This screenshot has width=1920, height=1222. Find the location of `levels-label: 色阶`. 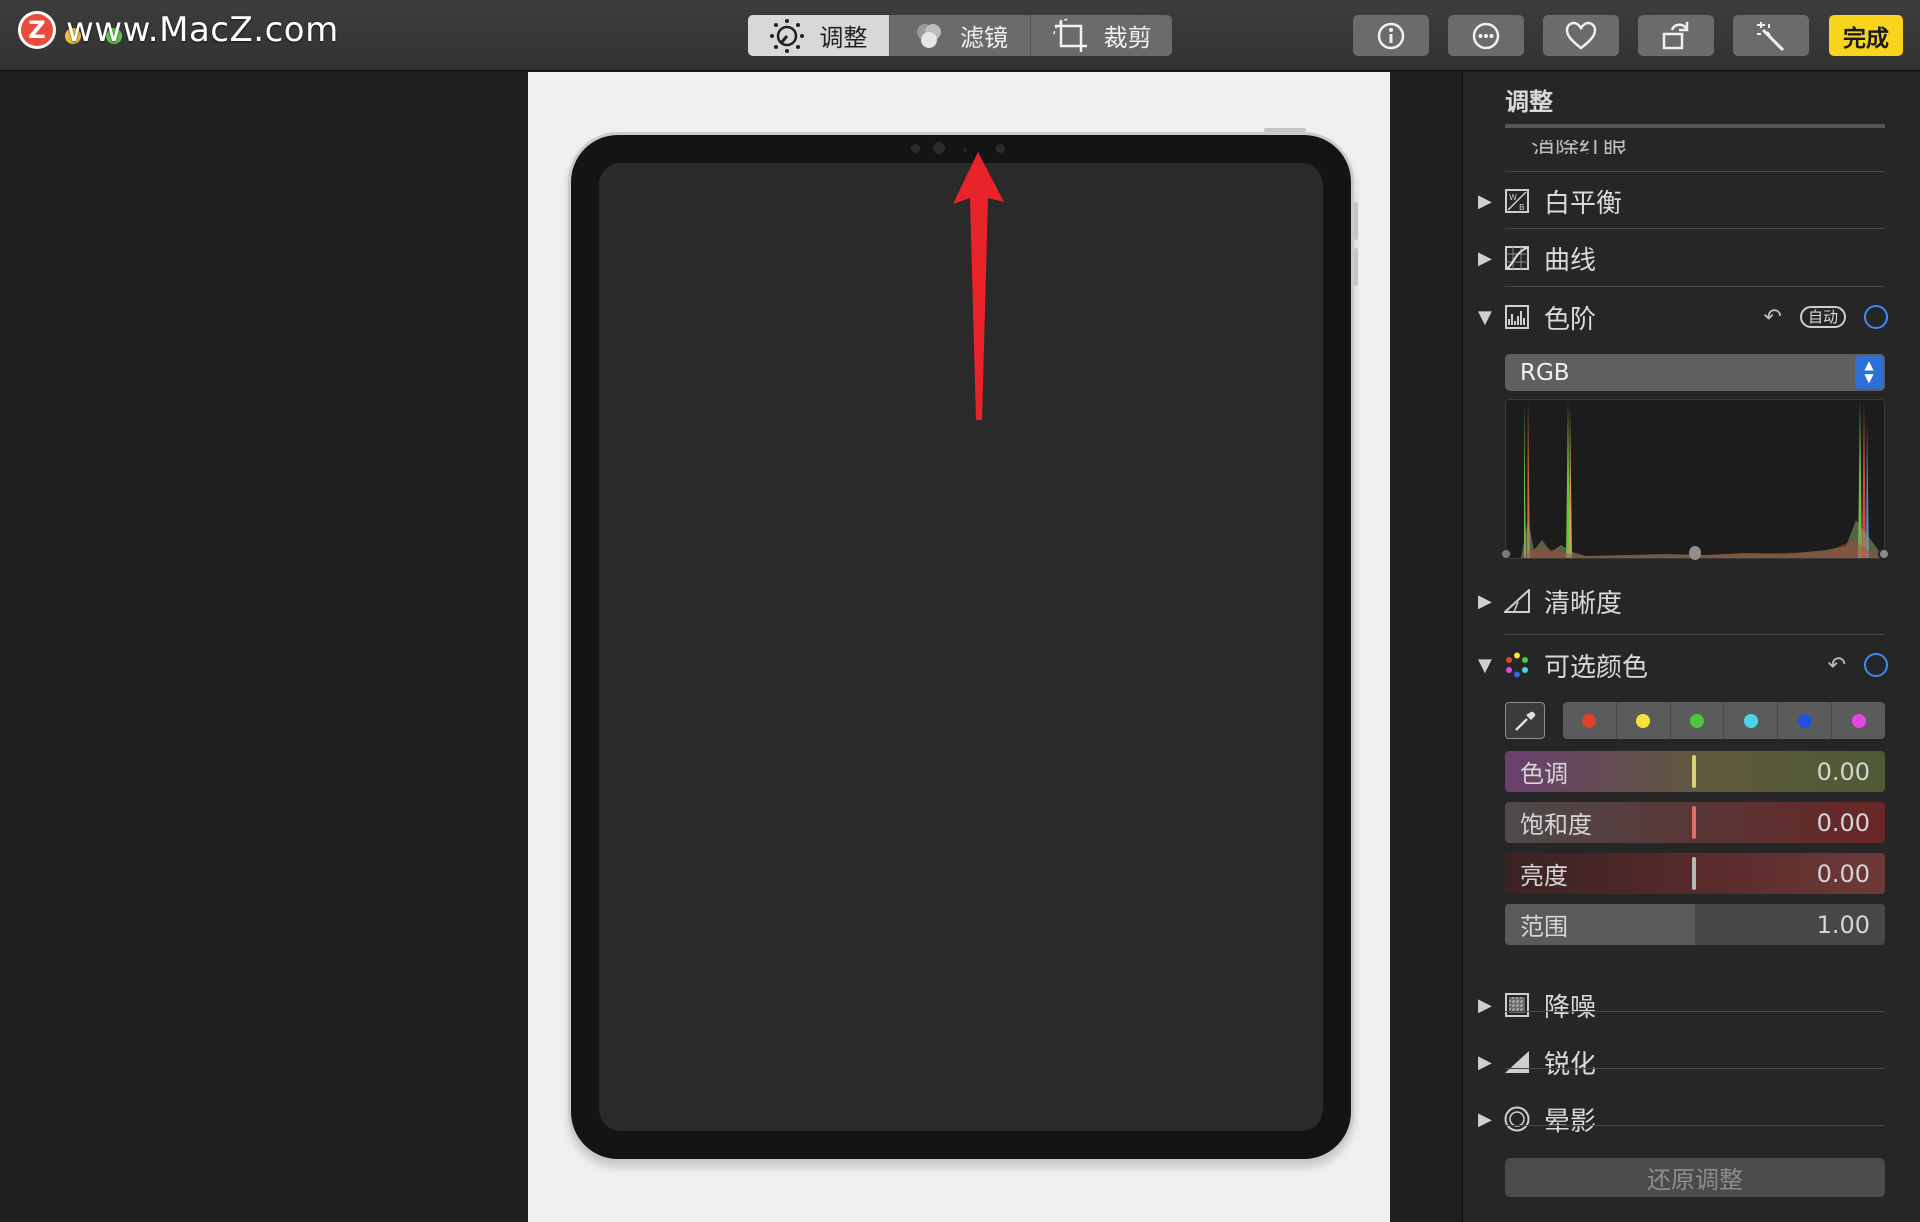

levels-label: 色阶 is located at coordinates (1570, 319).